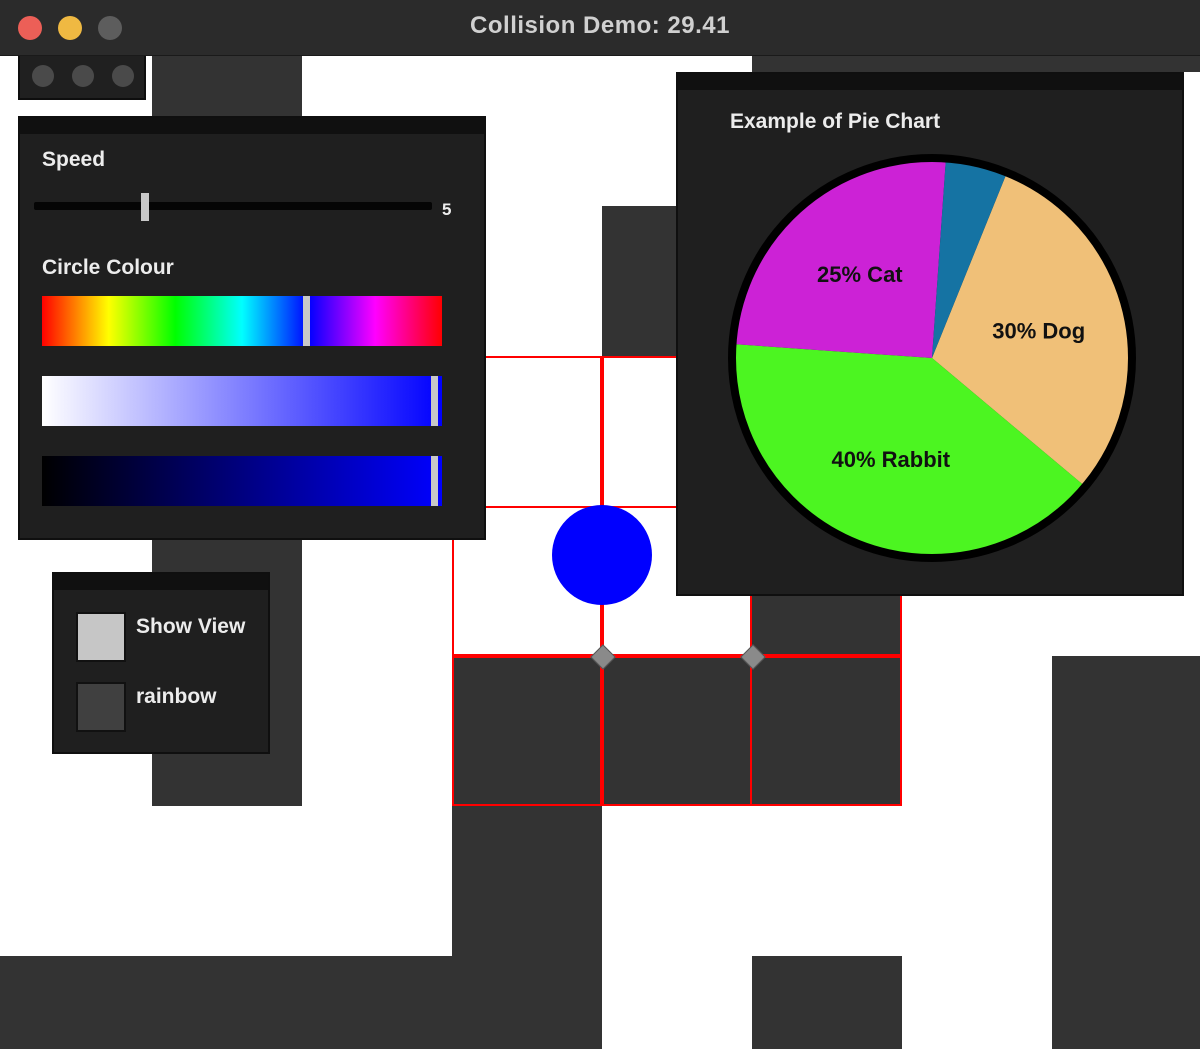 Image resolution: width=1200 pixels, height=1049 pixels. I want to click on pie-label-dog: 30% Dog, so click(1038, 330).